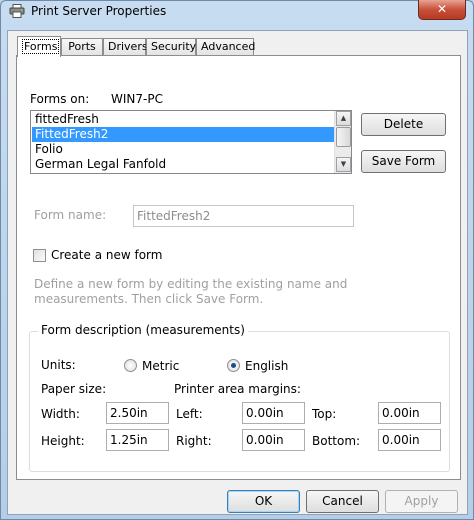 The height and width of the screenshot is (520, 474). I want to click on forms-on-label: Forms on:, so click(60, 99).